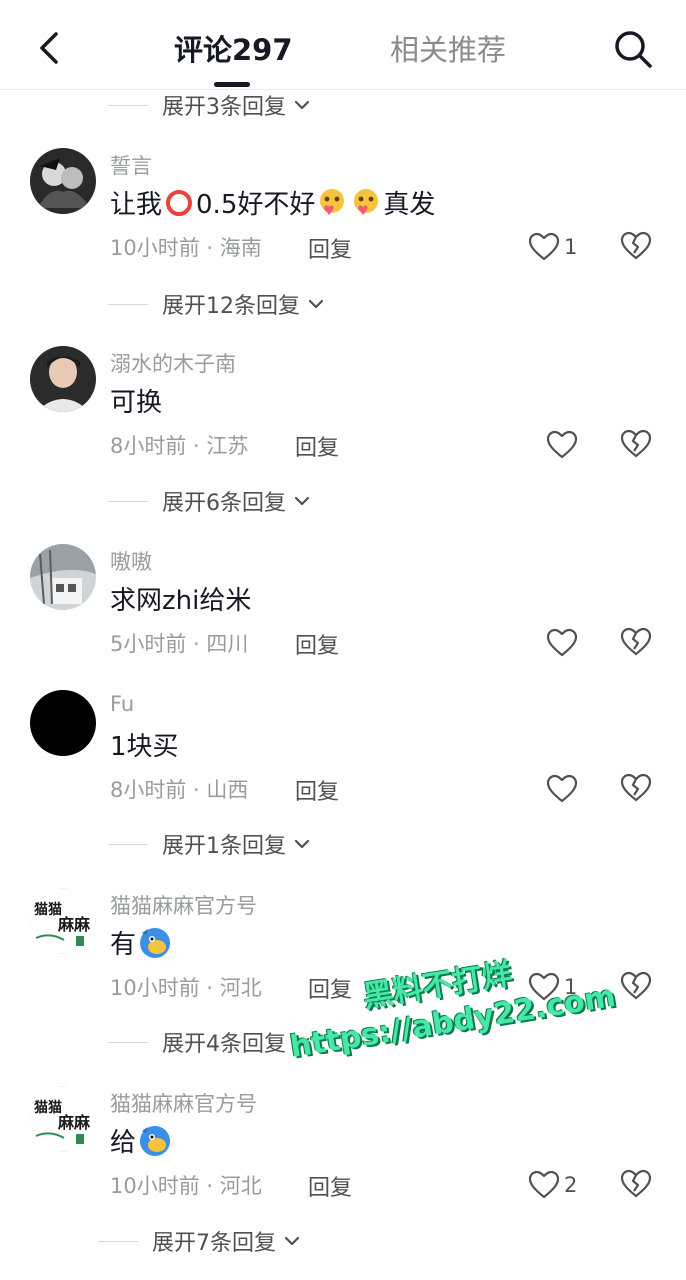  What do you see at coordinates (224, 846) in the screenshot?
I see `expand-replies-label: 展开1条回复` at bounding box center [224, 846].